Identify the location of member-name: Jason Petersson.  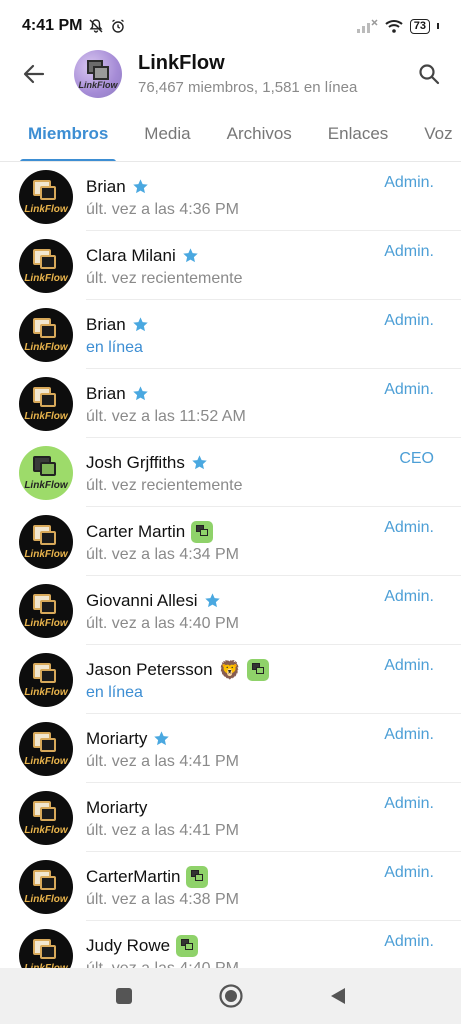
(149, 669).